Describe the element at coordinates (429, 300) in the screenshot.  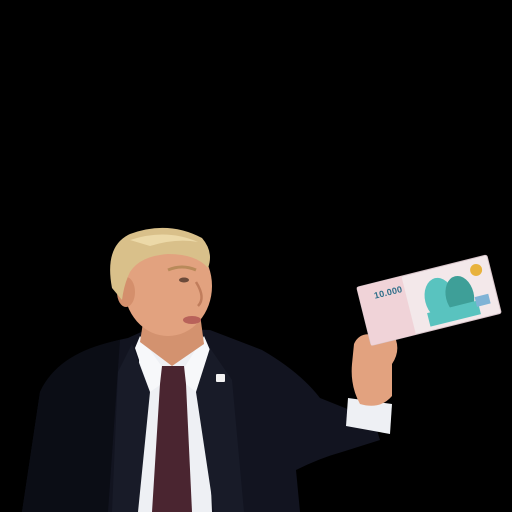
I see `banknote` at that location.